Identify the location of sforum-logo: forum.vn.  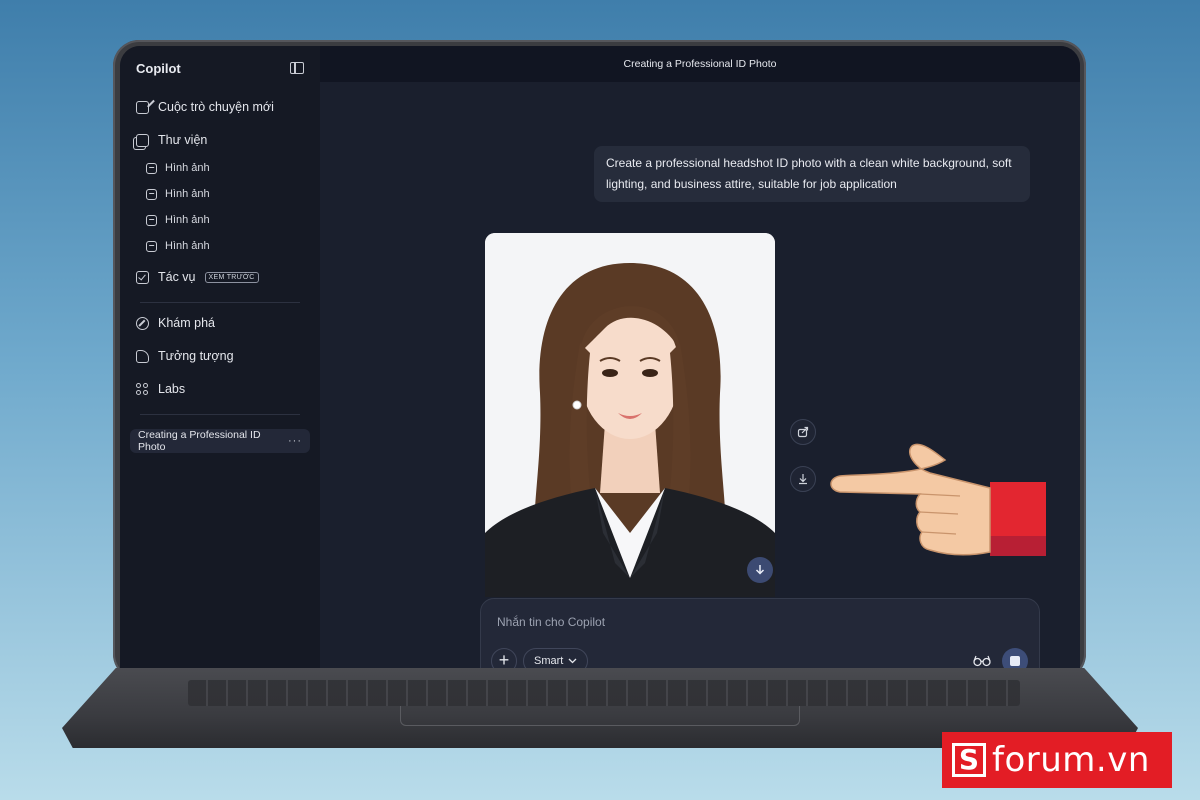
(1057, 760).